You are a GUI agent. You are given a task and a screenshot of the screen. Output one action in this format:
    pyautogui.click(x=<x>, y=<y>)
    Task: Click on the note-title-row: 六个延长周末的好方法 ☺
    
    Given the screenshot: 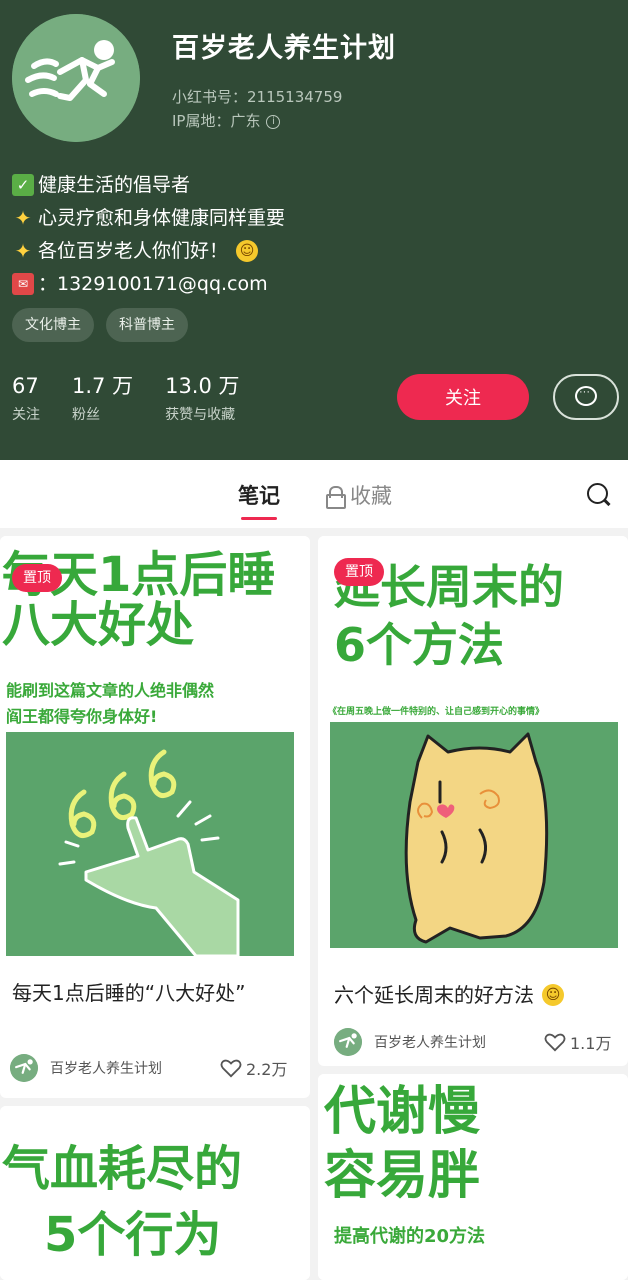 What is the action you would take?
    pyautogui.click(x=479, y=995)
    